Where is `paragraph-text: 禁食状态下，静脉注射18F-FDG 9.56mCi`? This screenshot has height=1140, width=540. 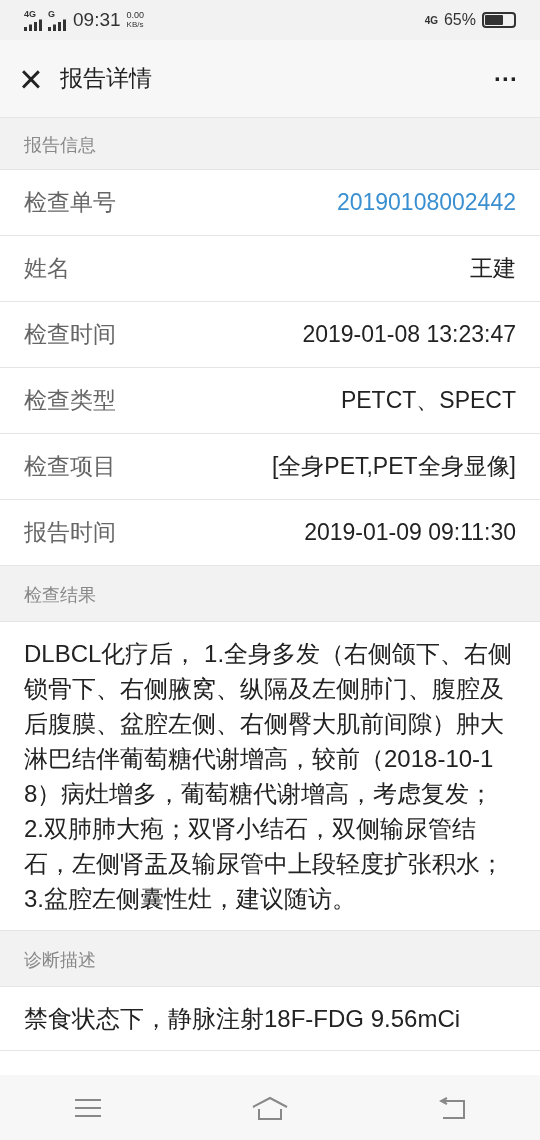
paragraph-text: 禁食状态下，静脉注射18F-FDG 9.56mCi is located at coordinates (243, 1019).